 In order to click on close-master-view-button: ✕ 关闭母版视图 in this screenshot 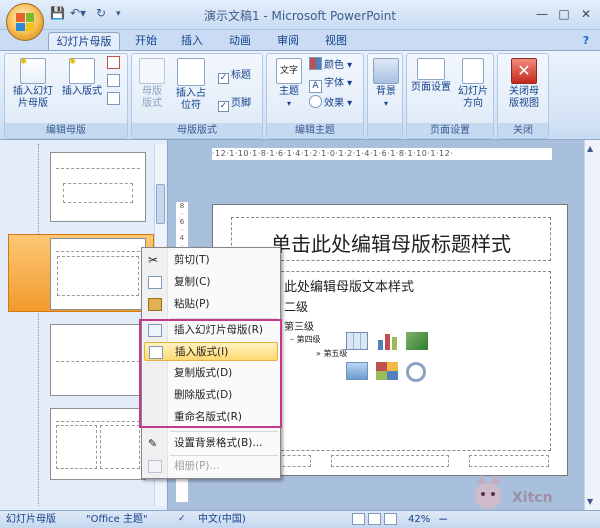, I will do `click(524, 84)`.